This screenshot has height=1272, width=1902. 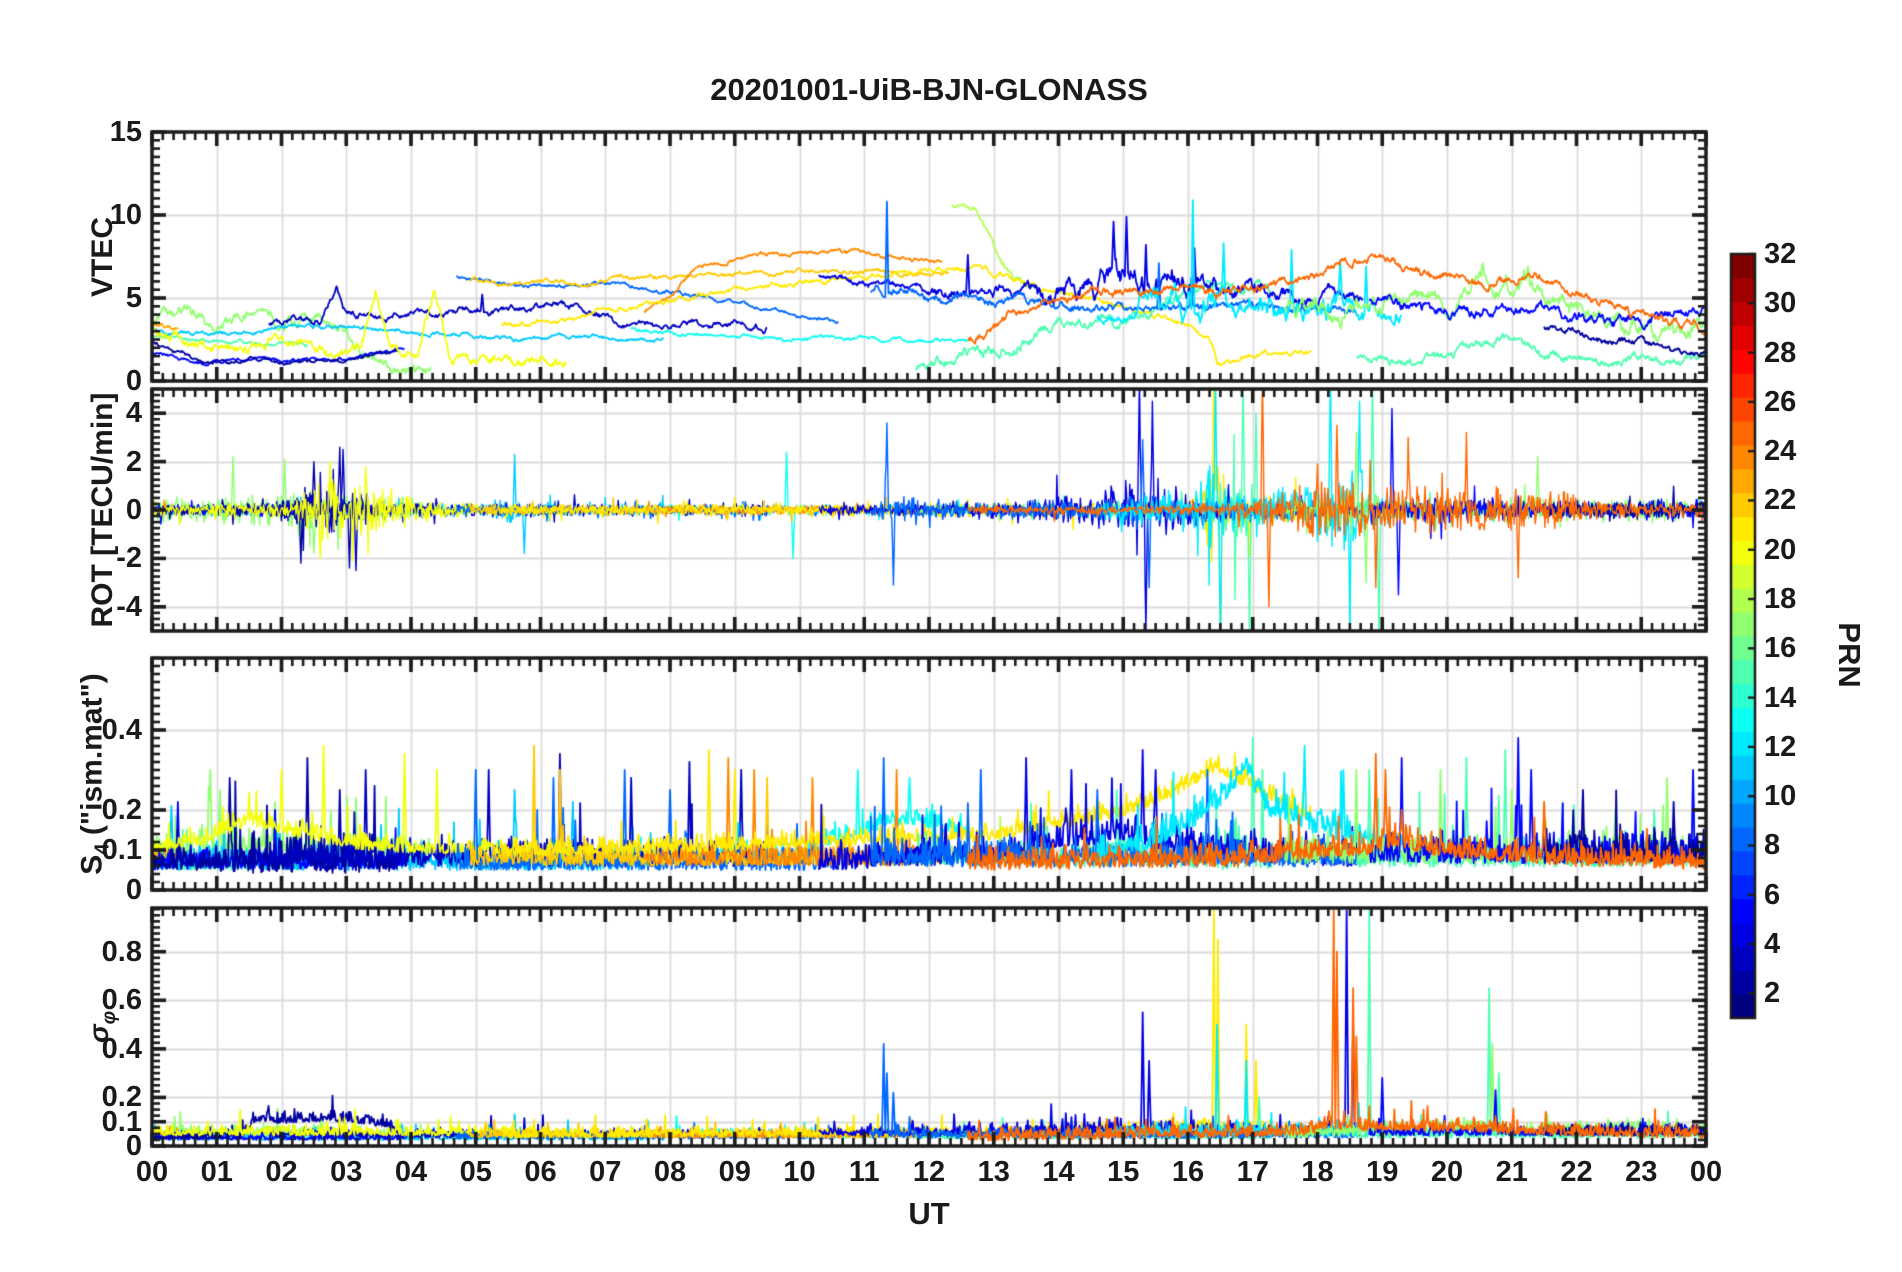 I want to click on colorbar-tick-label: 26, so click(x=1780, y=401).